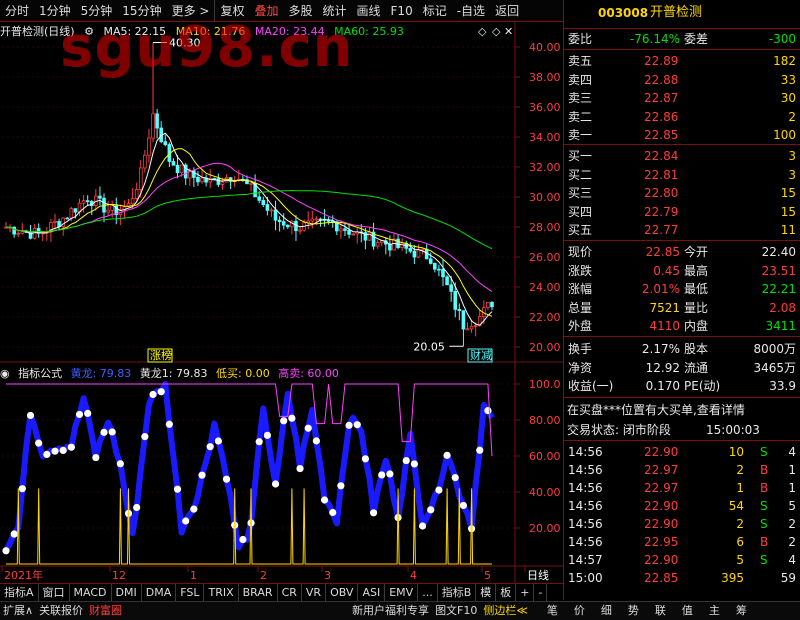 This screenshot has height=620, width=800. What do you see at coordinates (687, 611) in the screenshot?
I see `status-tab-zhi: 值` at bounding box center [687, 611].